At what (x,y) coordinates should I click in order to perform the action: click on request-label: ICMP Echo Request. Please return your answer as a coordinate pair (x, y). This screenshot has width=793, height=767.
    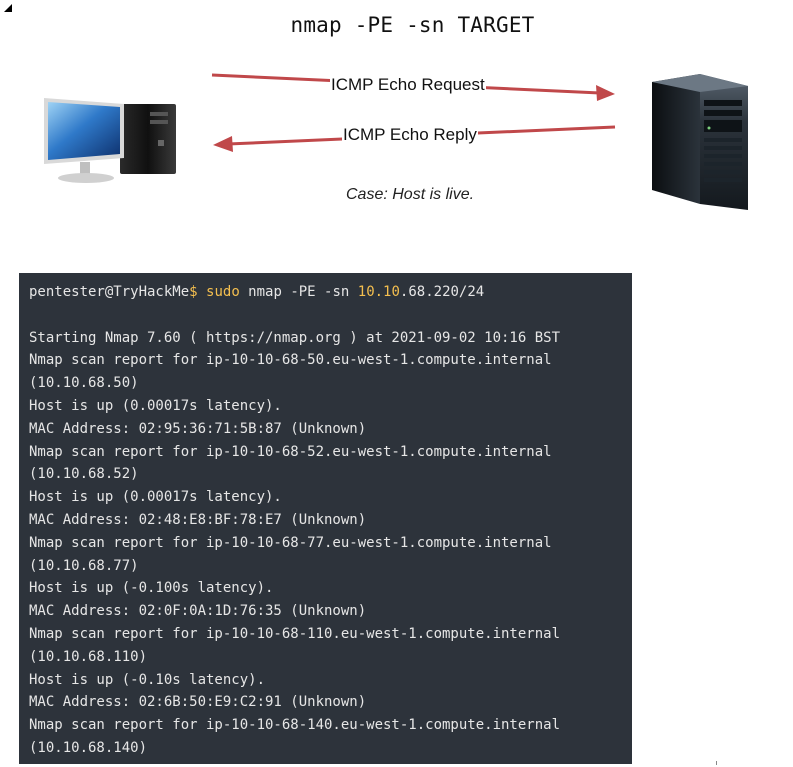
    Looking at the image, I should click on (408, 85).